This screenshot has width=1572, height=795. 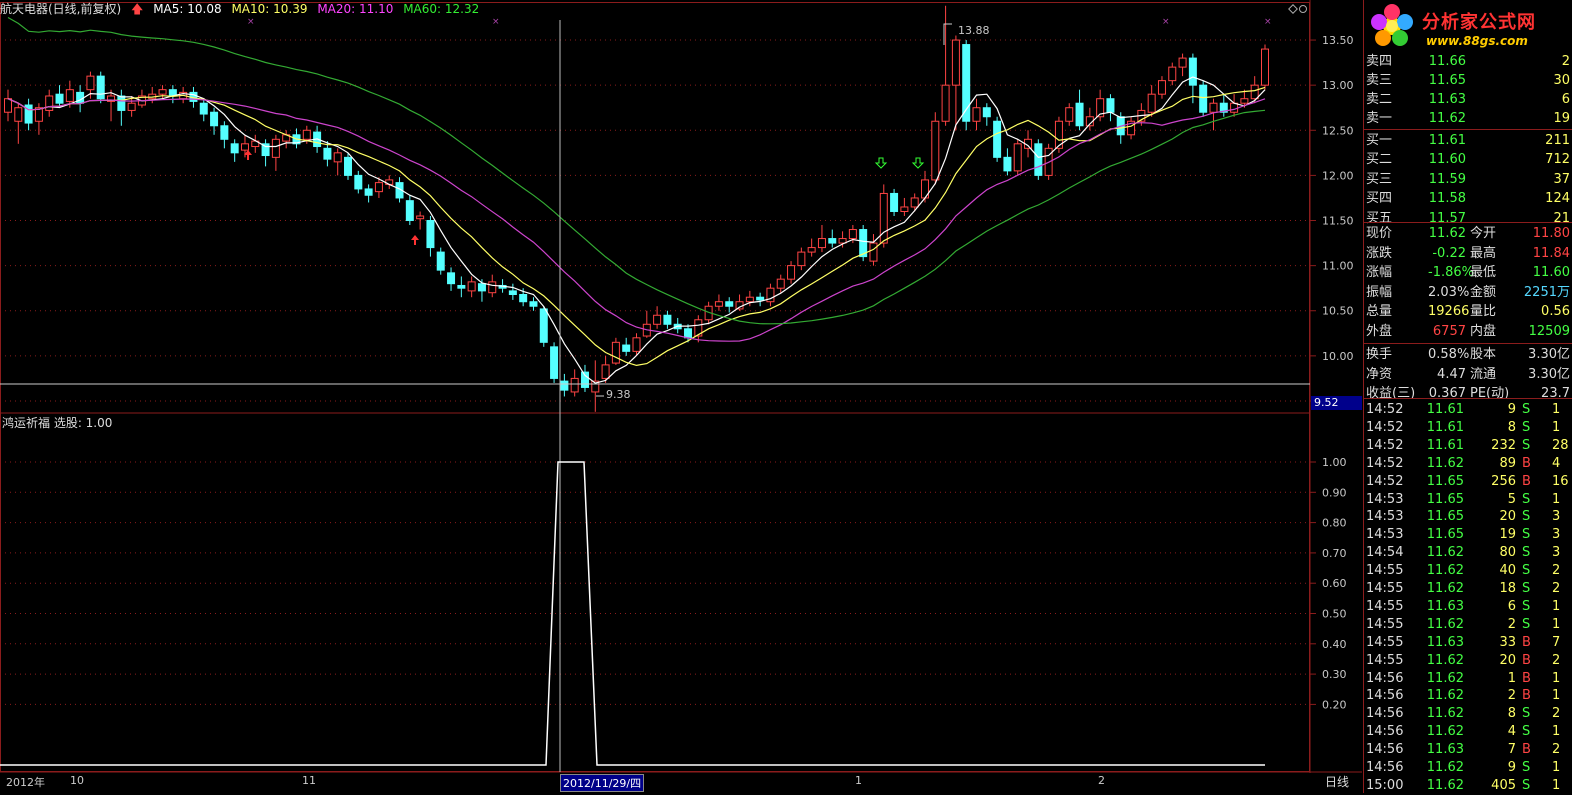 What do you see at coordinates (269, 9) in the screenshot?
I see `ma10-label: MA10: 10.39` at bounding box center [269, 9].